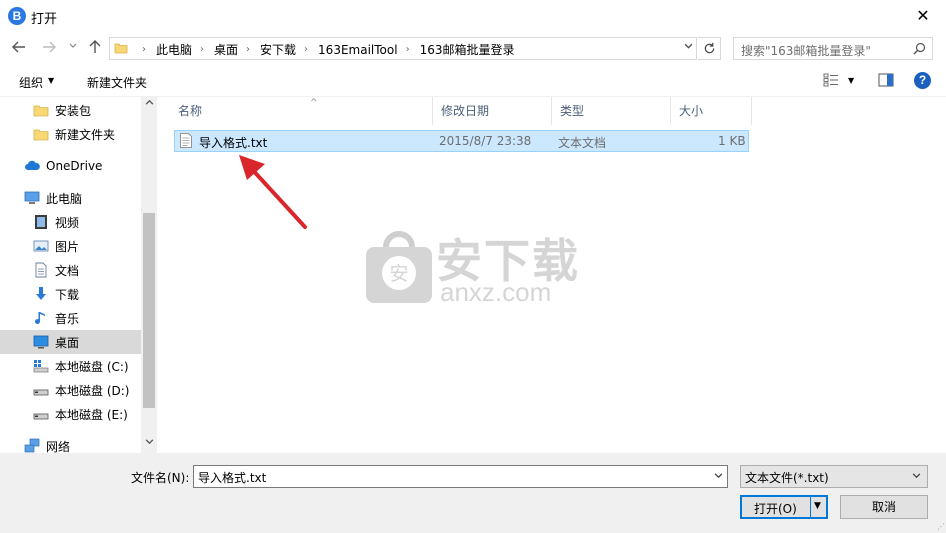  I want to click on open-button: 打开(O) ▼, so click(784, 507).